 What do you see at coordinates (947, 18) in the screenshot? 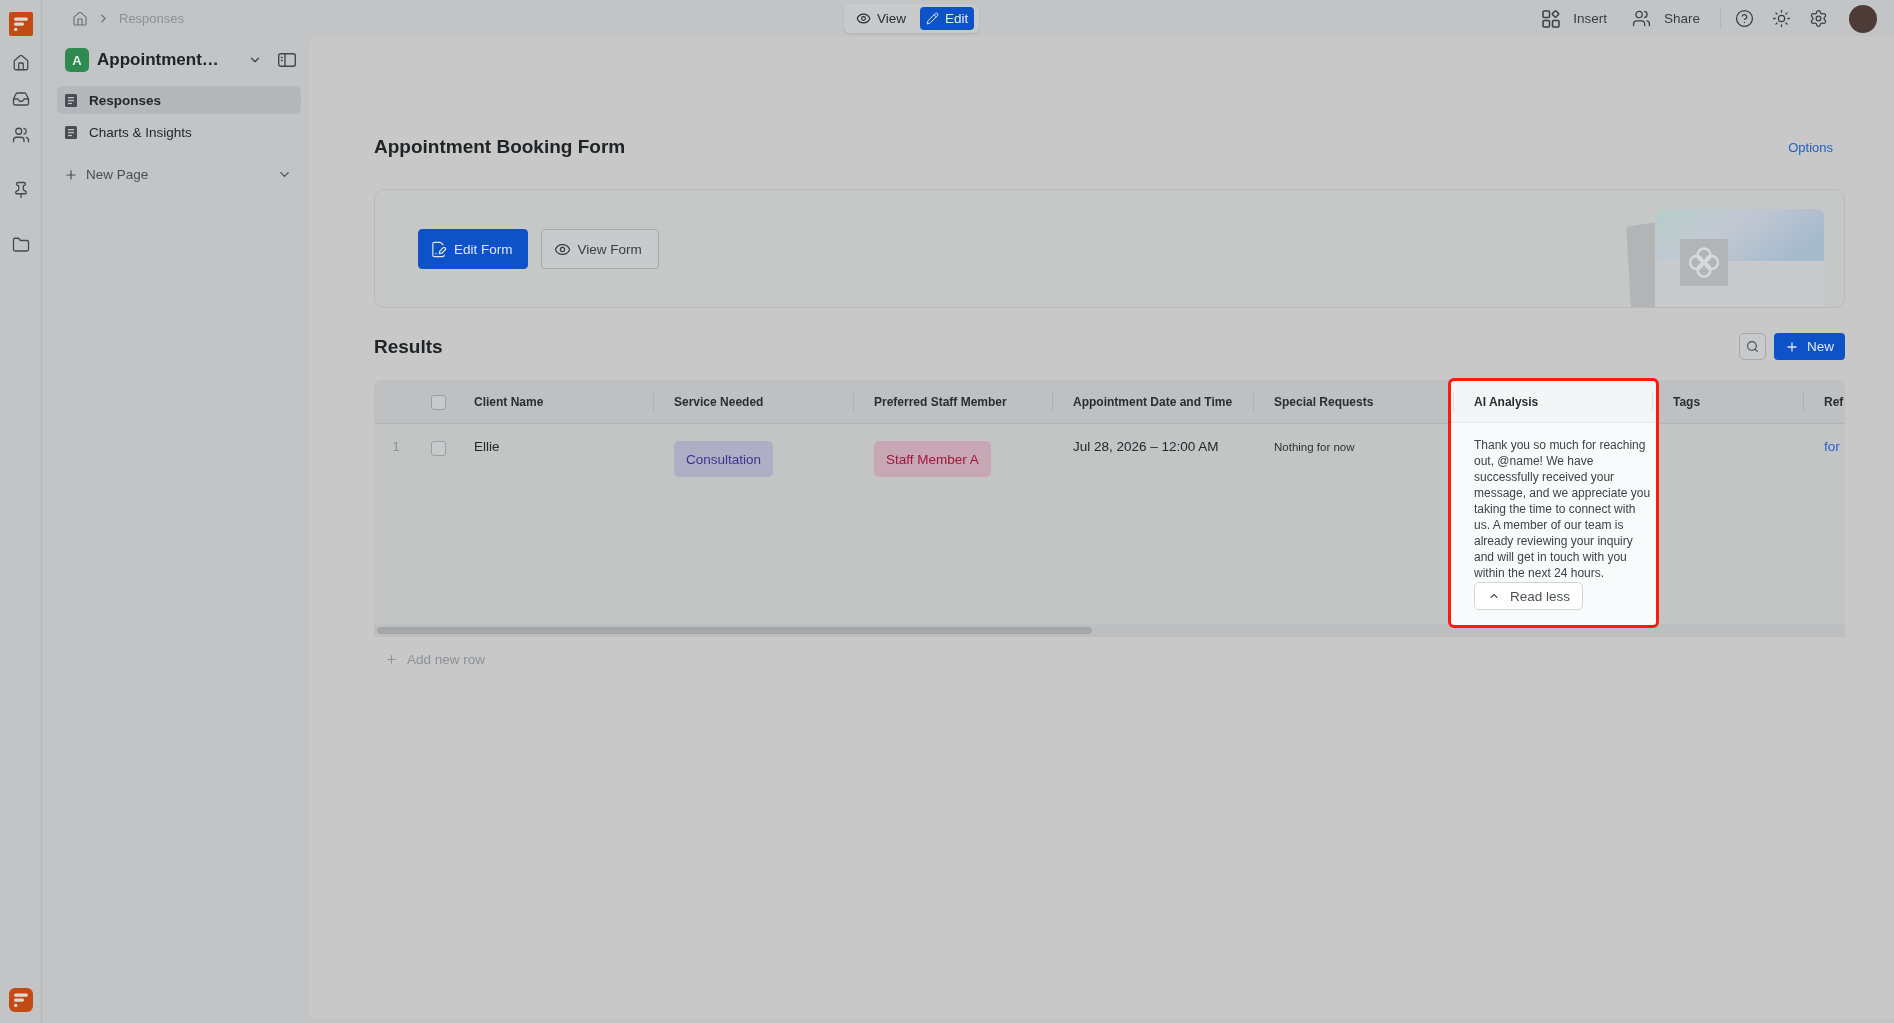
I see `mode-tab: Edit` at bounding box center [947, 18].